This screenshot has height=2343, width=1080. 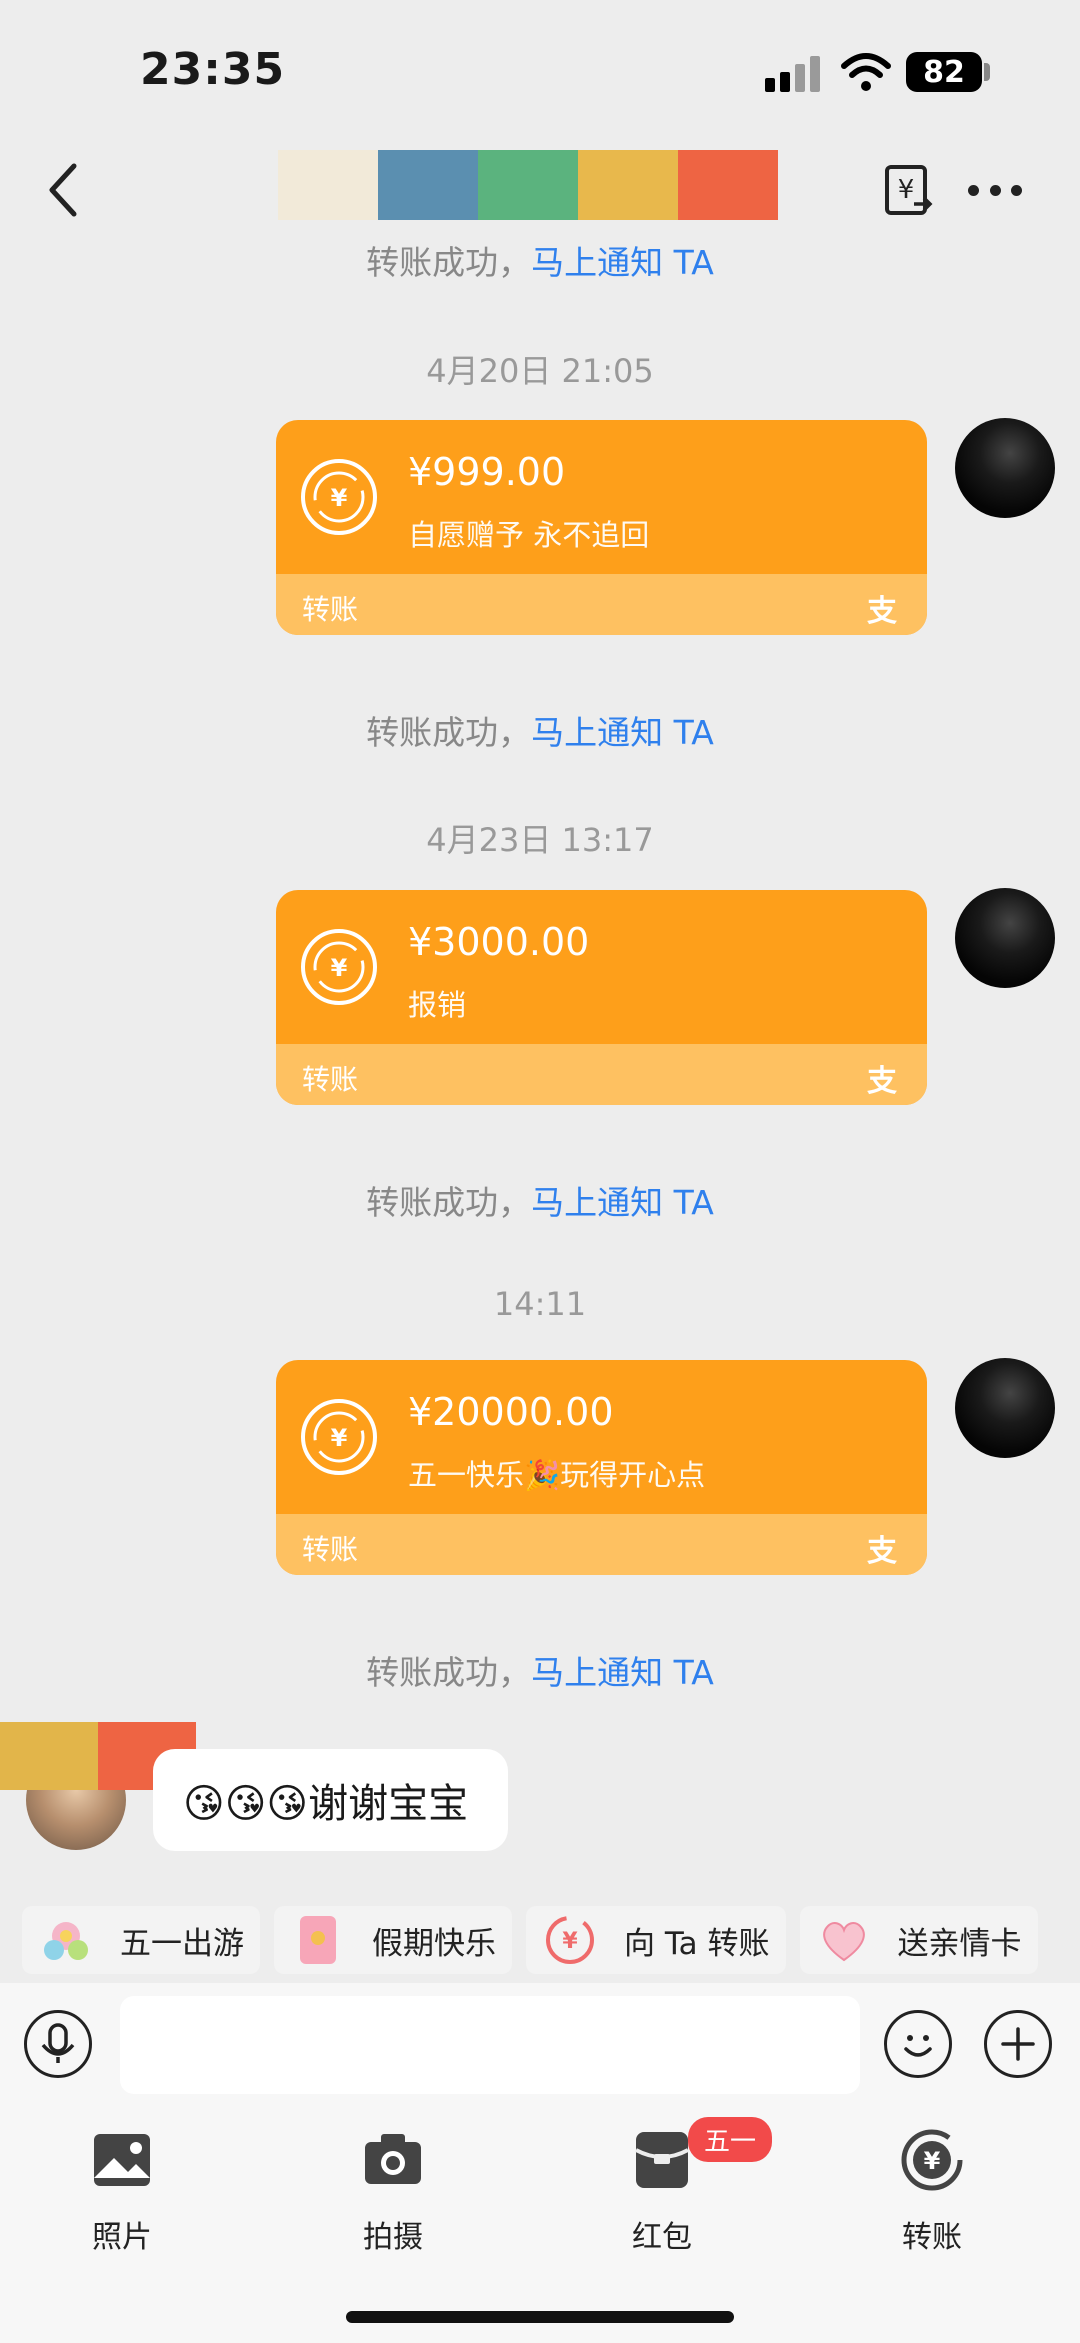 I want to click on bottom-item-label: 照片, so click(x=122, y=2237).